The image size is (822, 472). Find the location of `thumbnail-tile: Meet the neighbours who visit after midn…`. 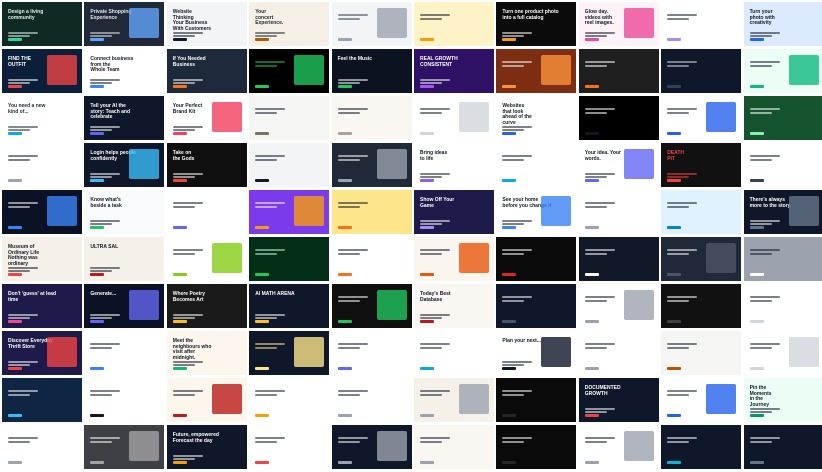

thumbnail-tile: Meet the neighbours who visit after midn… is located at coordinates (206, 353).